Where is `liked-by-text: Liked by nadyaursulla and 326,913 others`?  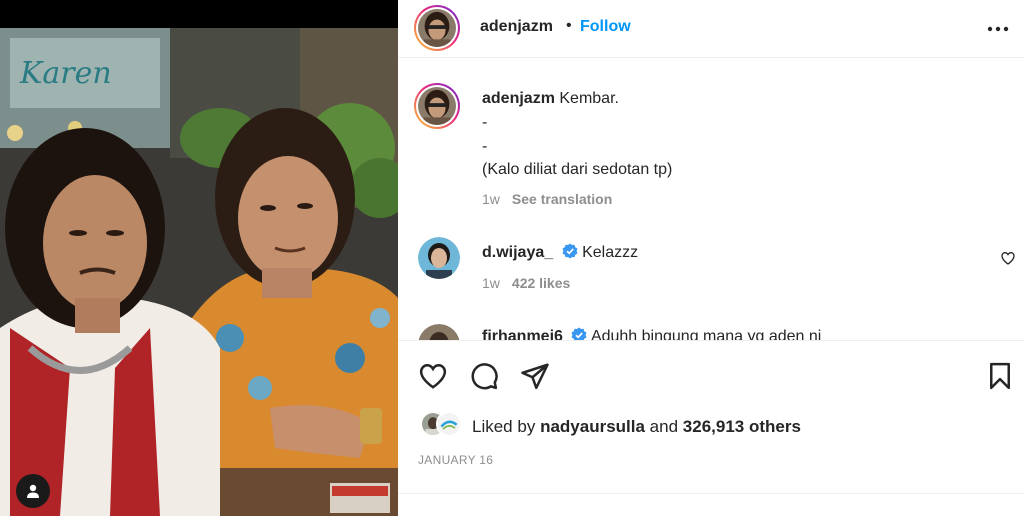
liked-by-text: Liked by nadyaursulla and 326,913 others is located at coordinates (636, 427).